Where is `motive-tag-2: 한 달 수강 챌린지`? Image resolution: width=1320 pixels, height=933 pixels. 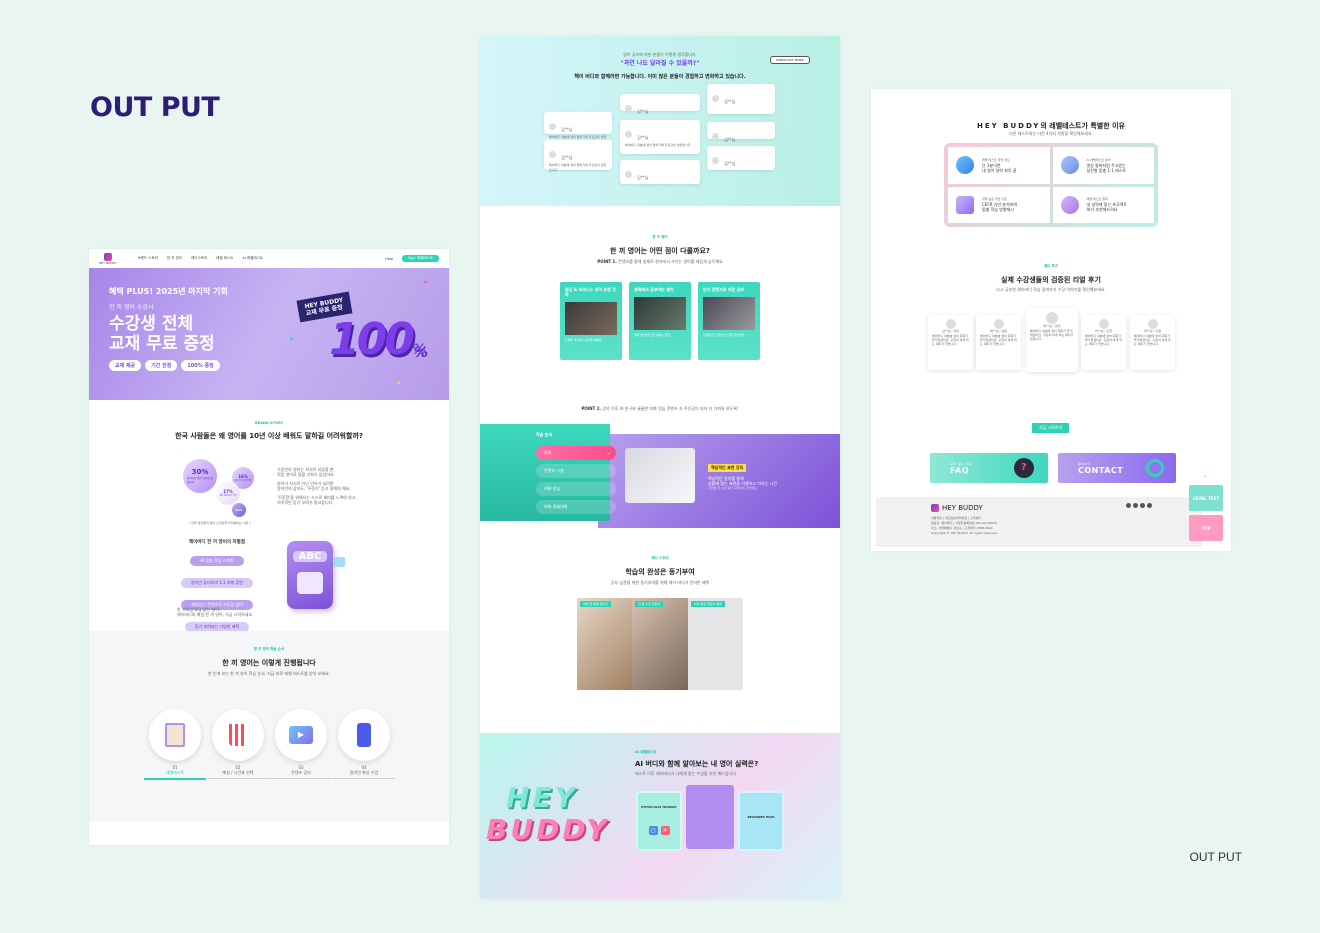
motive-tag-2: 한 달 수강 챌린지 is located at coordinates (649, 604).